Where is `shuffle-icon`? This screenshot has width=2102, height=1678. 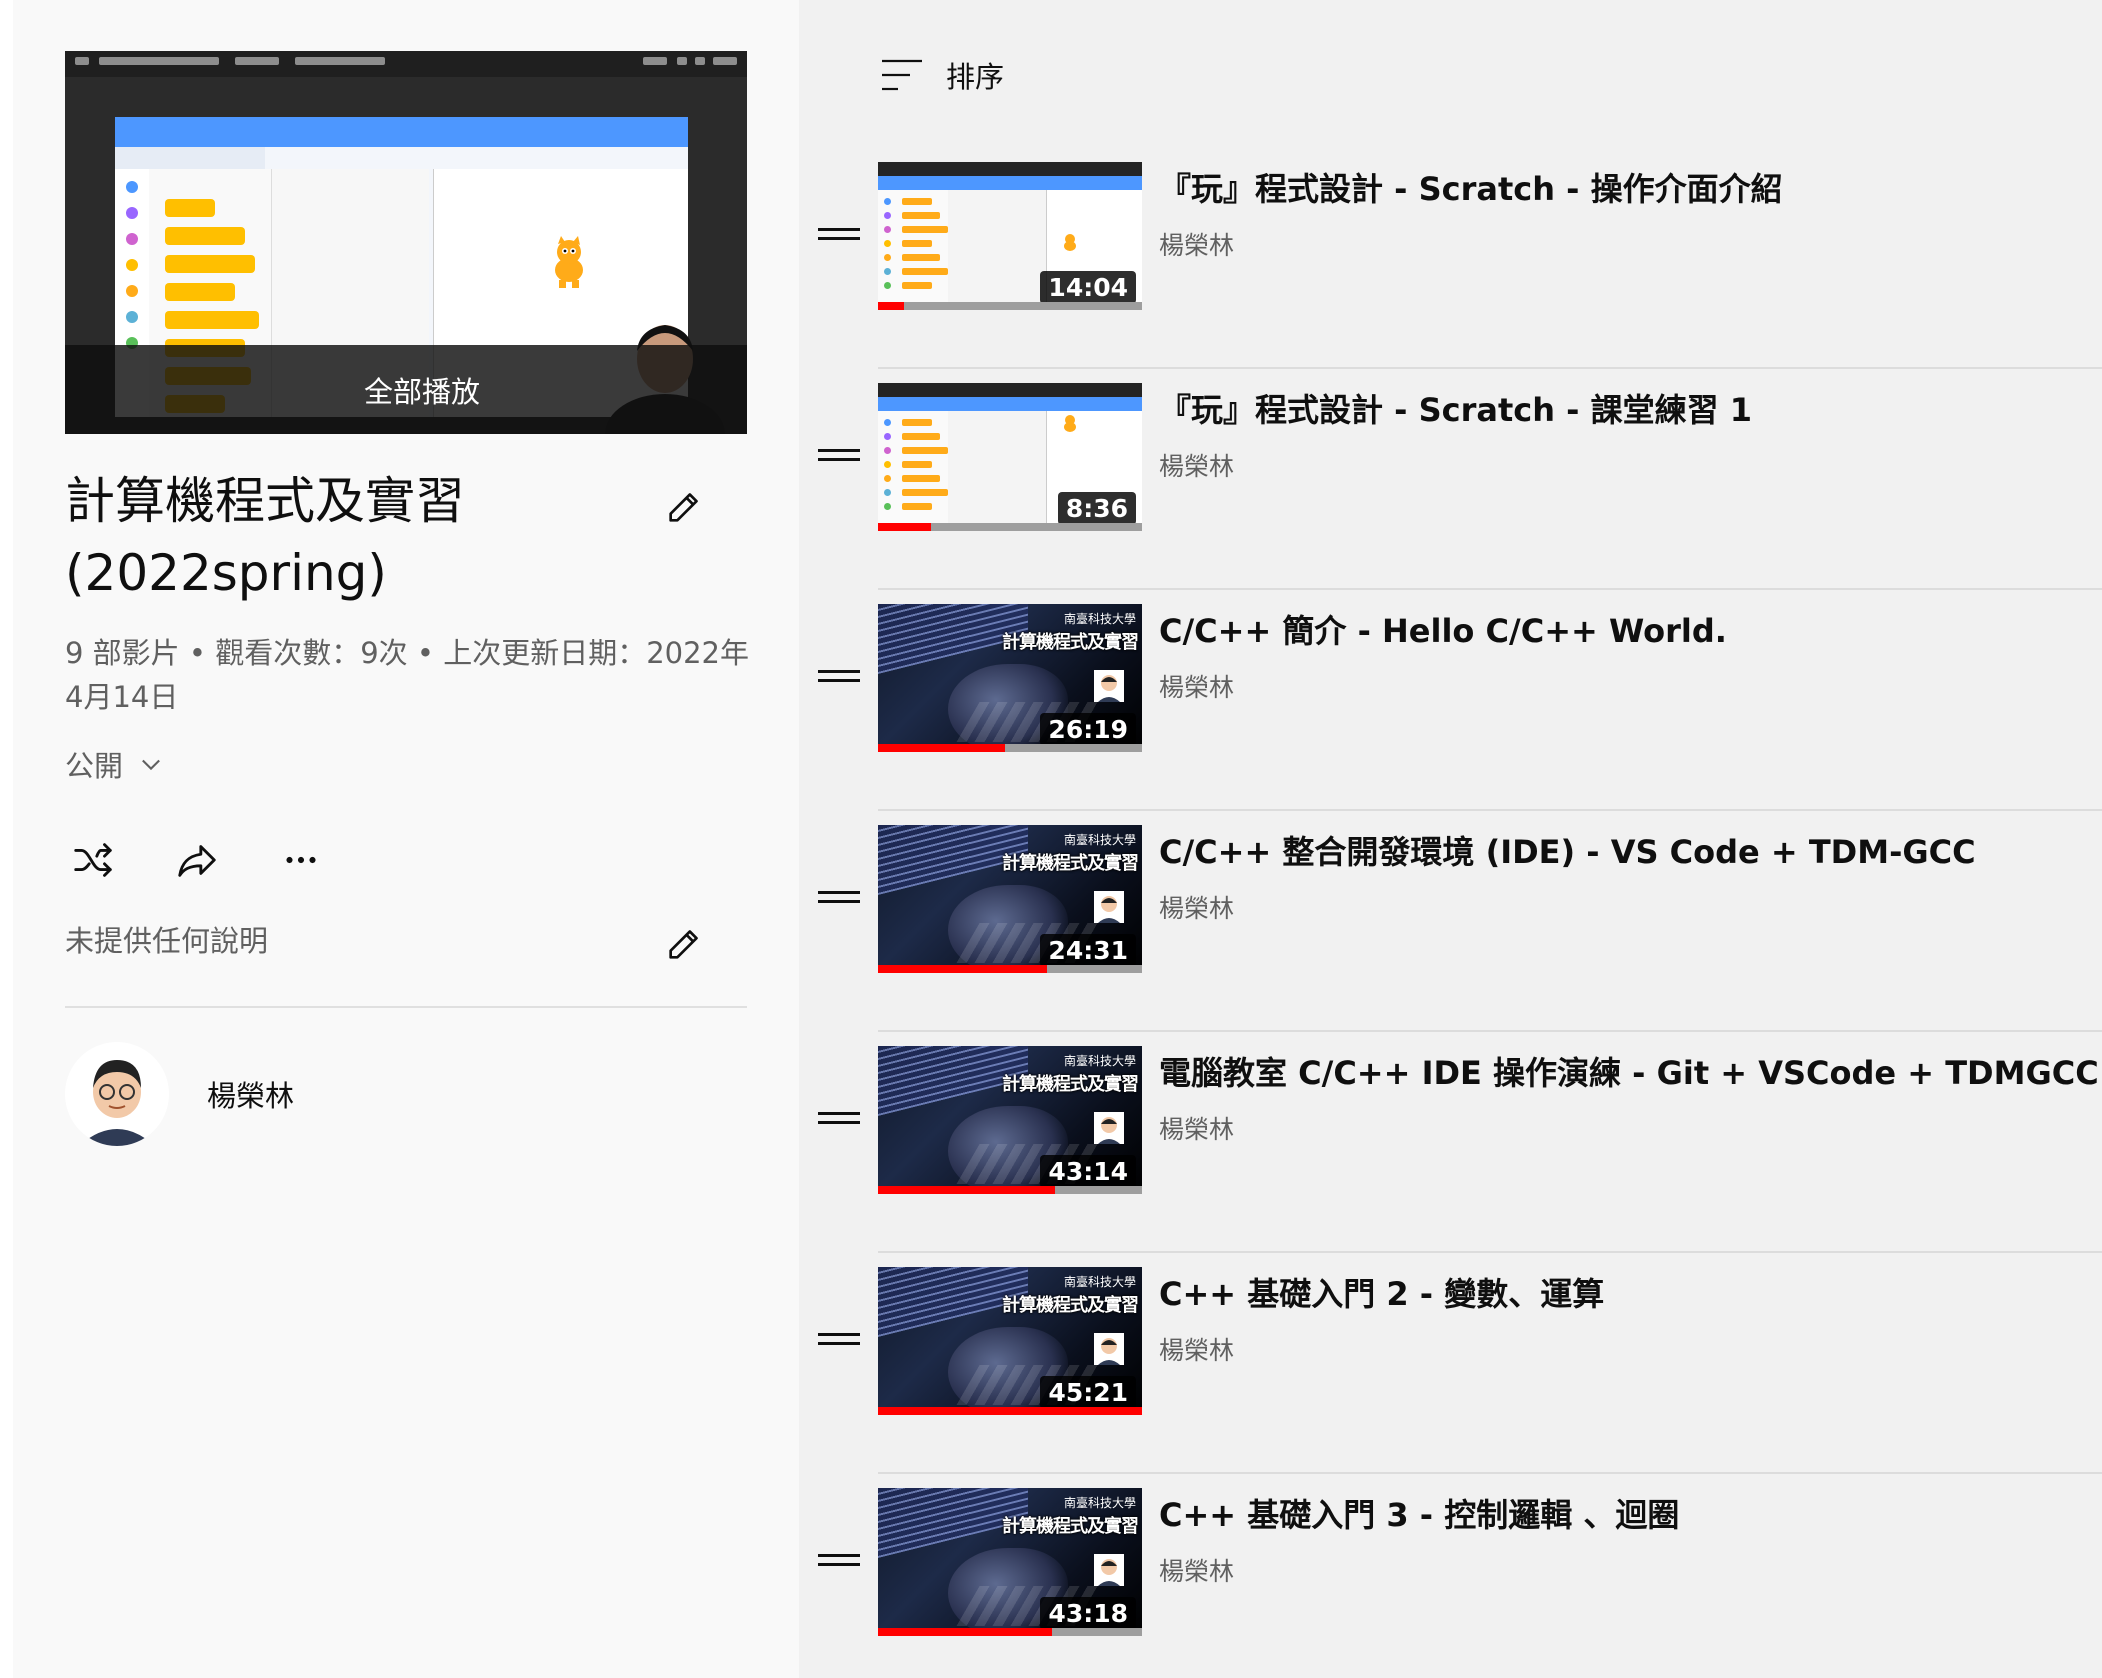 shuffle-icon is located at coordinates (93, 860).